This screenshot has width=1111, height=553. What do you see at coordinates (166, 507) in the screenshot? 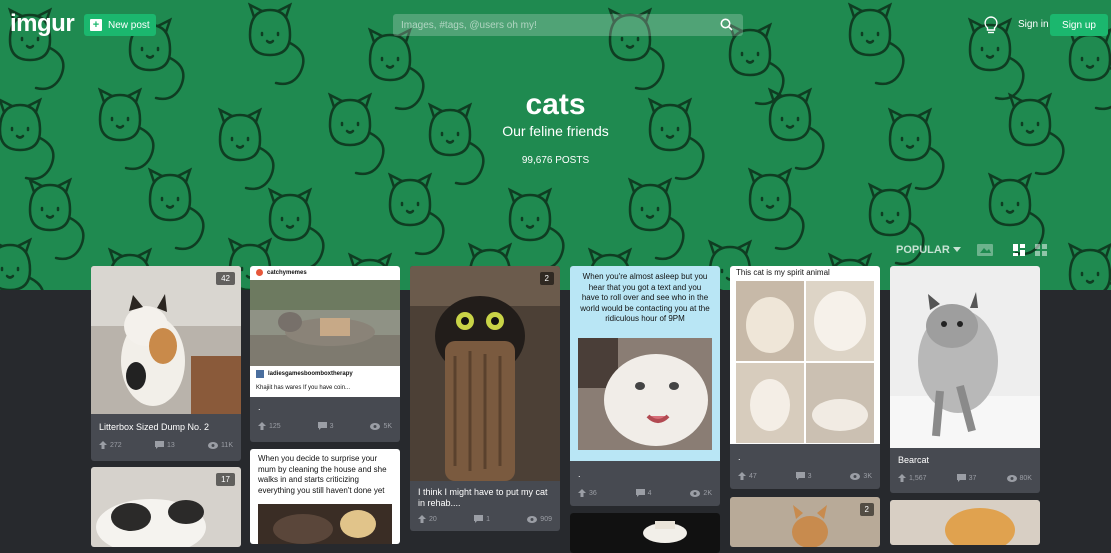
I see `post-card: 17` at bounding box center [166, 507].